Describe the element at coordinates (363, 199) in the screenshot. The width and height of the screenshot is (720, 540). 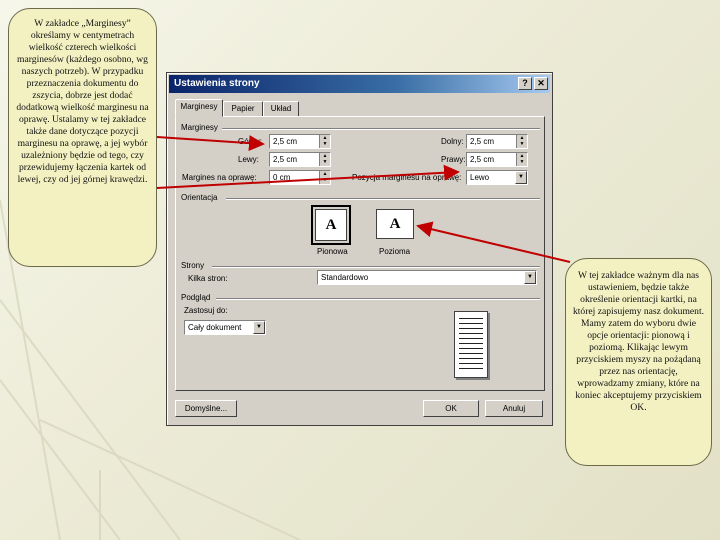
I see `callout-arrows` at that location.